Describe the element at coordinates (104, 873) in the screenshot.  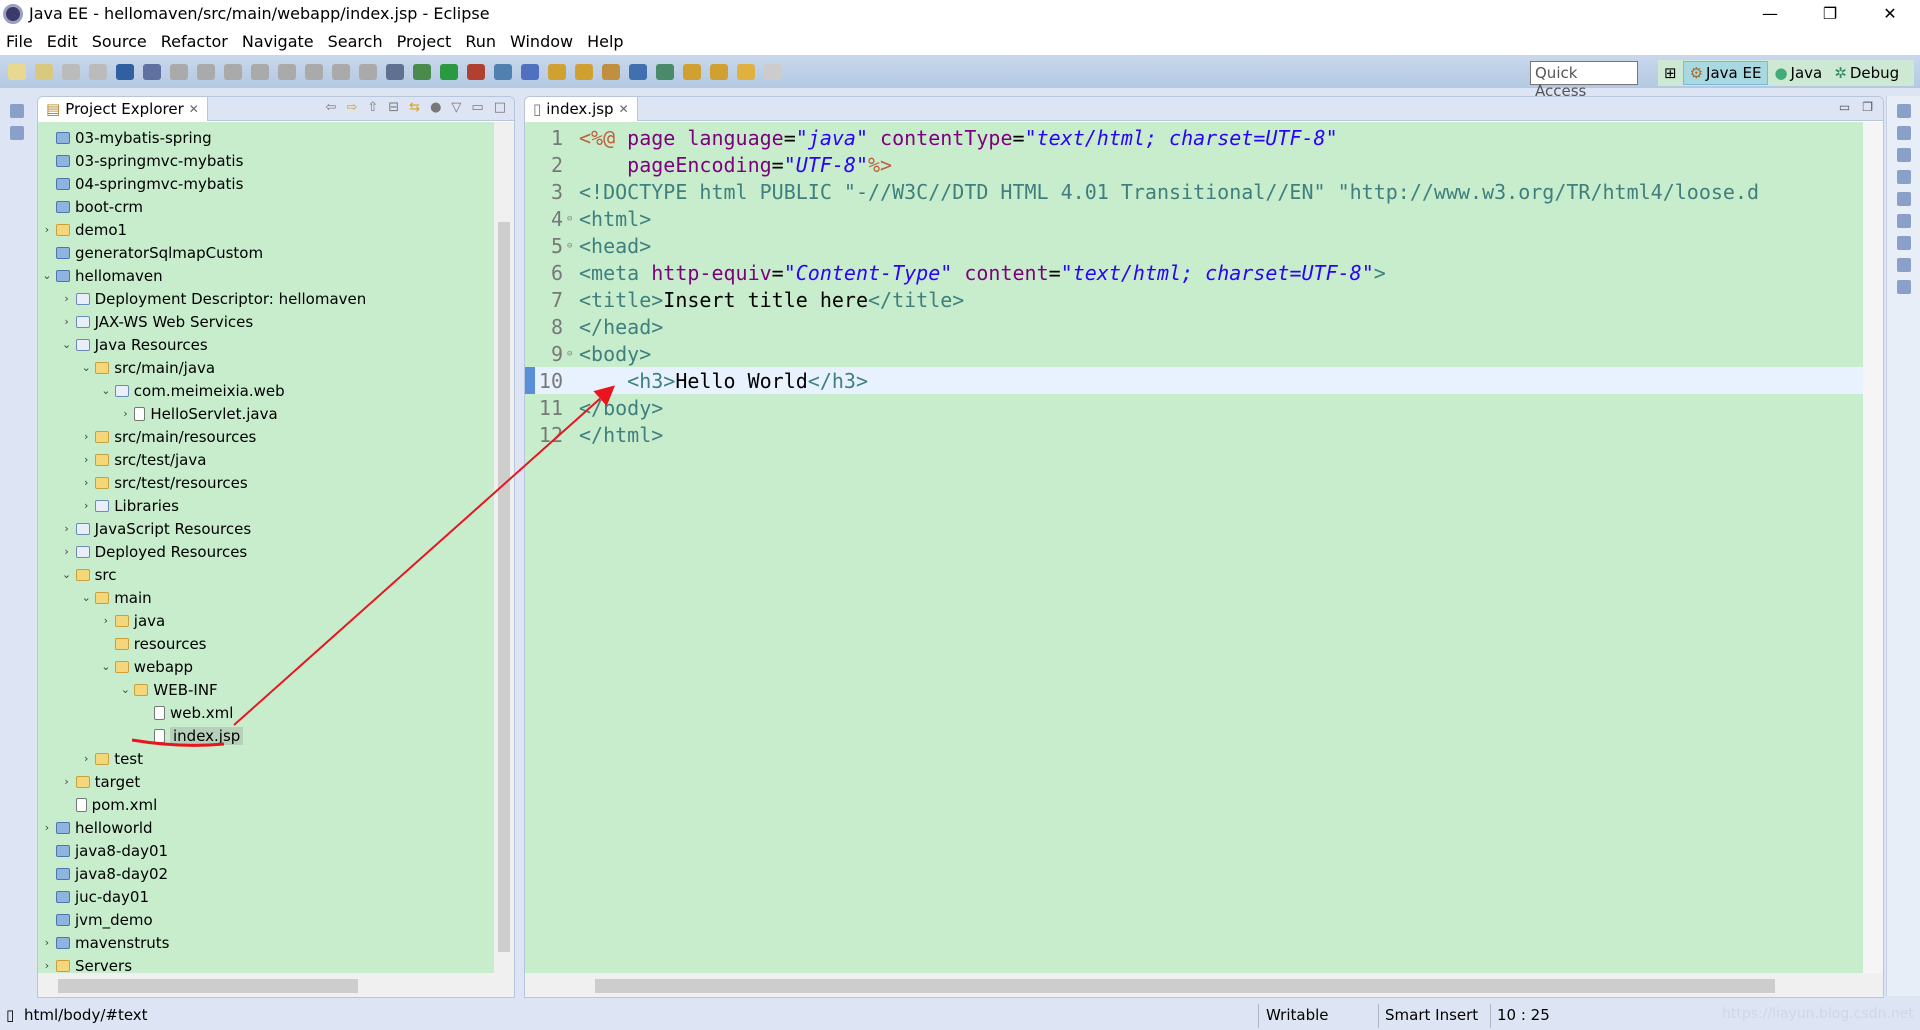
I see `tree-item: java8-day02` at that location.